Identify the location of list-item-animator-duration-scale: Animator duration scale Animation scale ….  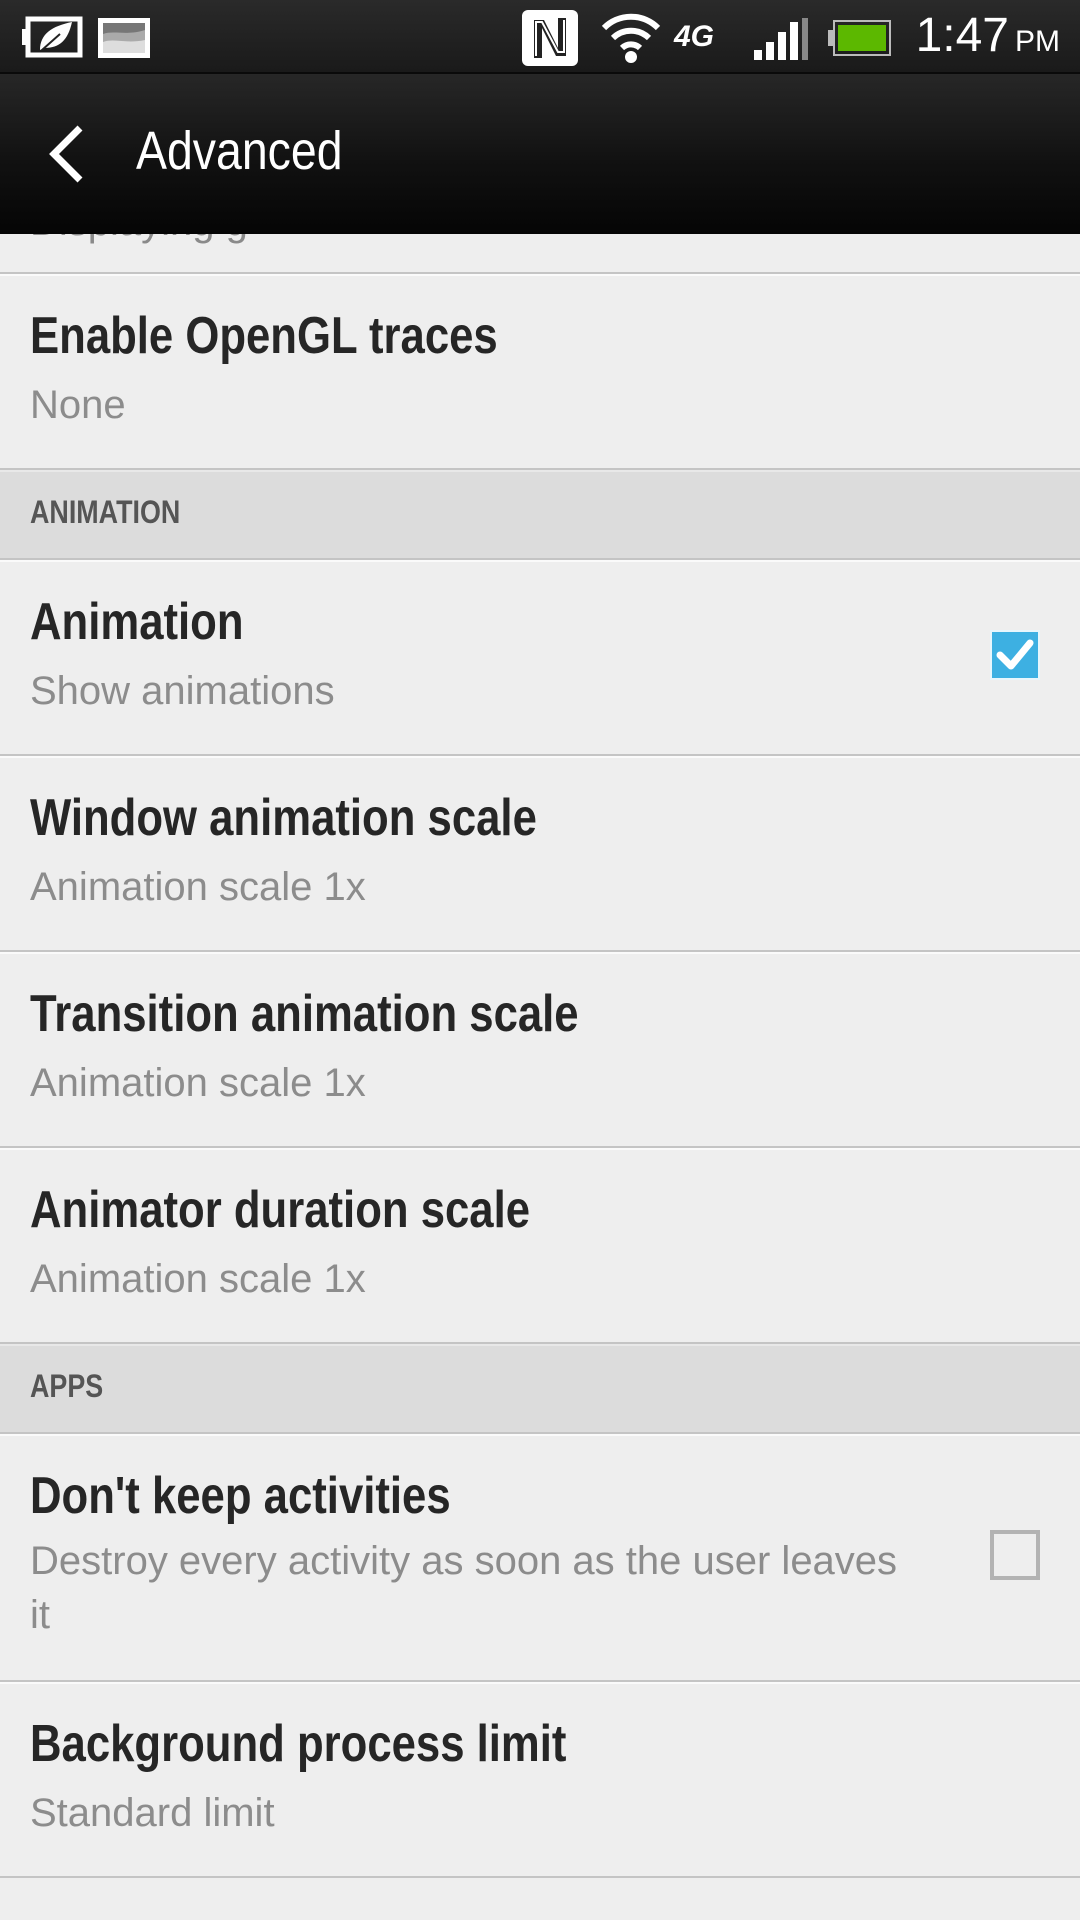
(540, 1246).